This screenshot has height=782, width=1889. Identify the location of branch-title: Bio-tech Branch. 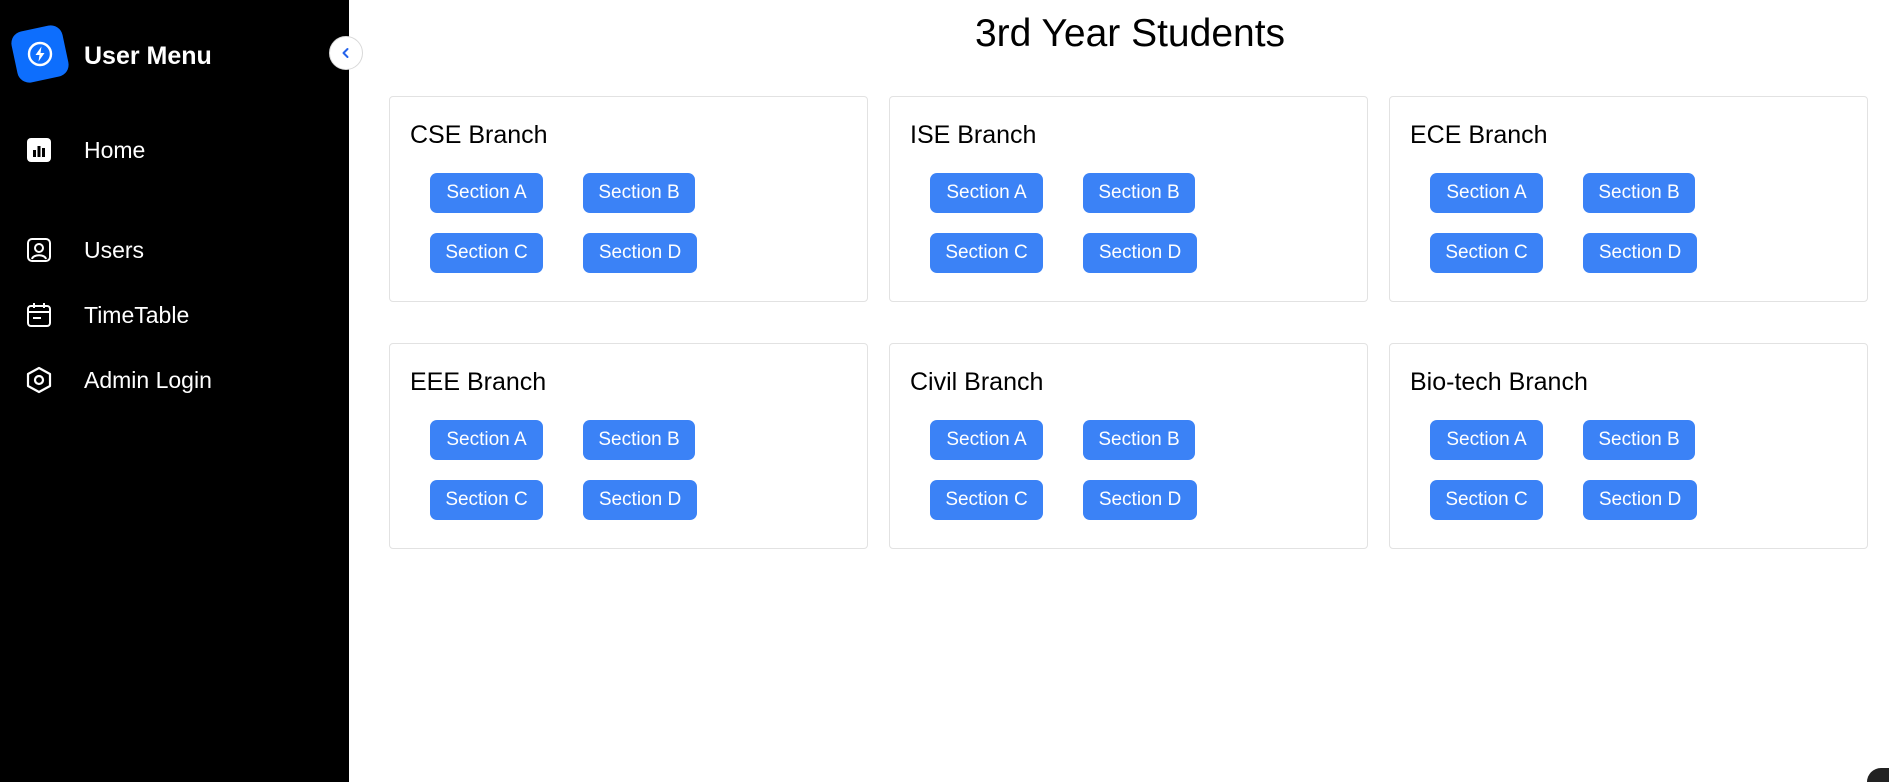
(1499, 382).